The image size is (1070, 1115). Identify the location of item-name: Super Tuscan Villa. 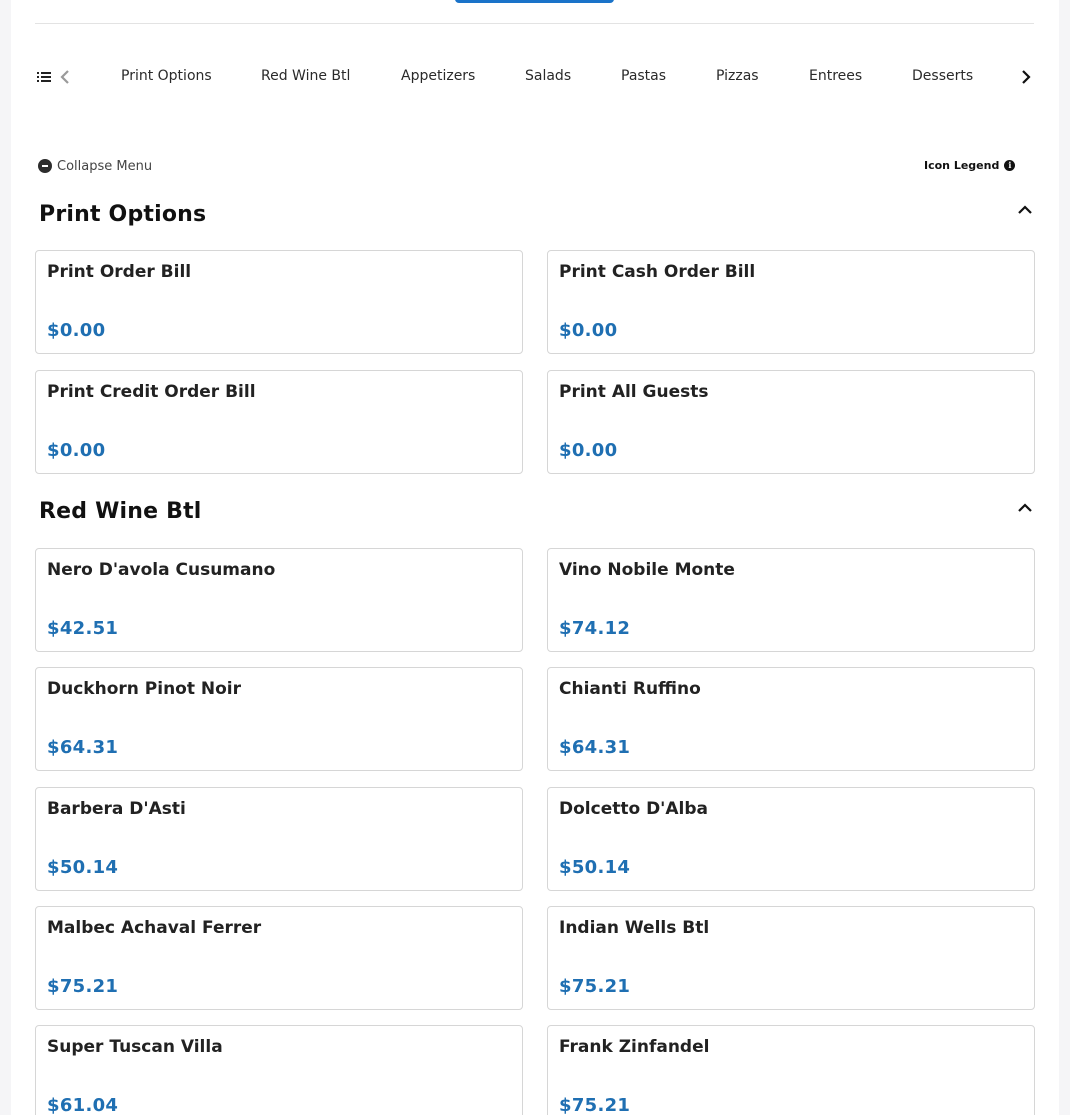
(135, 1047).